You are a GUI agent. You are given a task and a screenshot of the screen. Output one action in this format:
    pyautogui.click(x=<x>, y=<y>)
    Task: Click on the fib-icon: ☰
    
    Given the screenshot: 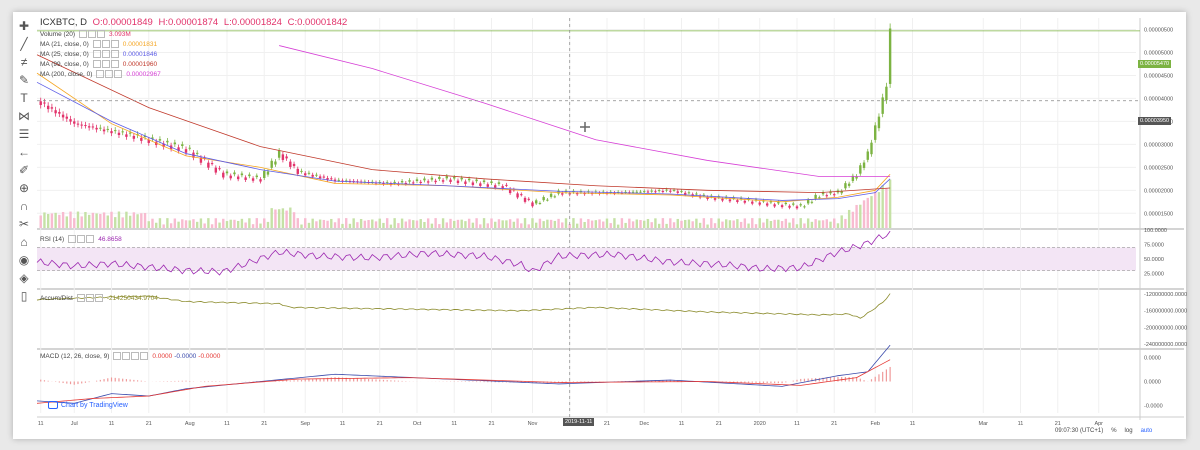 What is the action you would take?
    pyautogui.click(x=24, y=134)
    